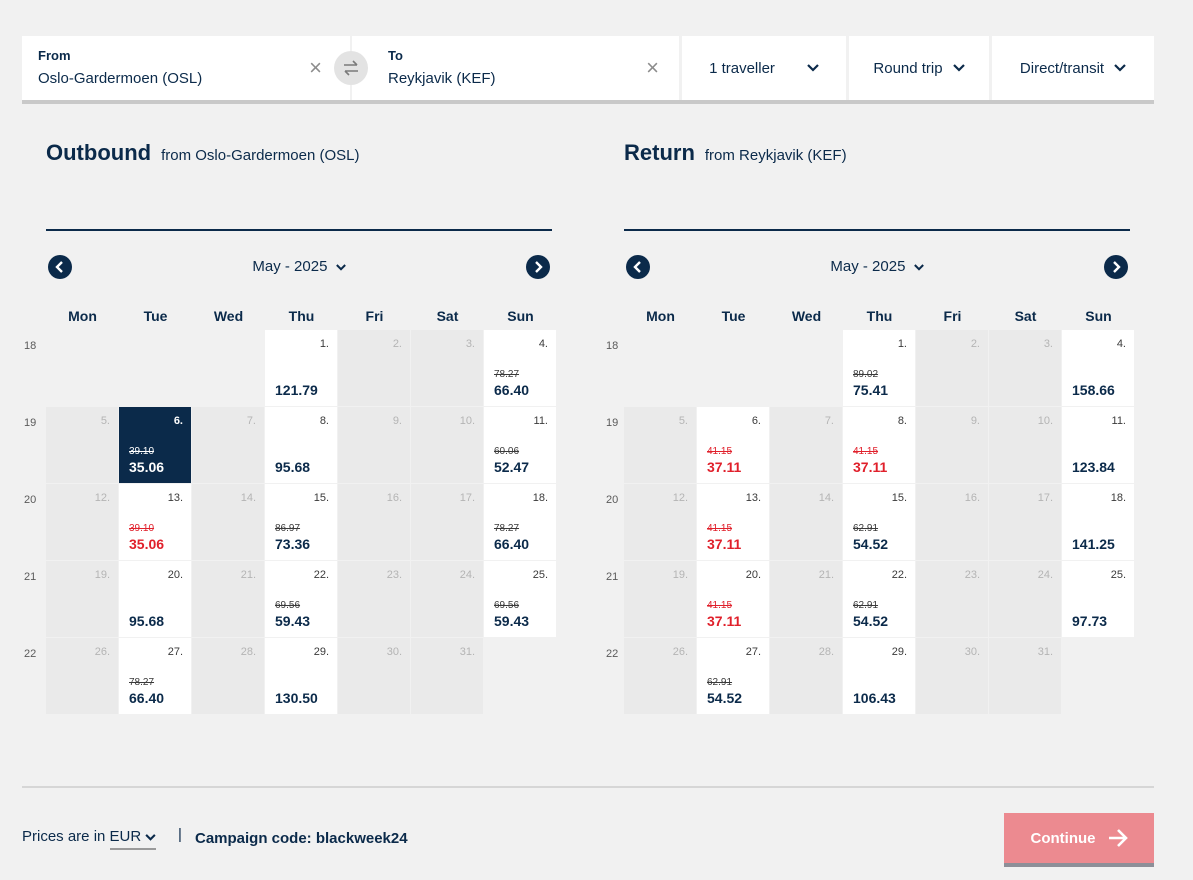  I want to click on day-cell: 11. 60.06 52.47, so click(520, 445).